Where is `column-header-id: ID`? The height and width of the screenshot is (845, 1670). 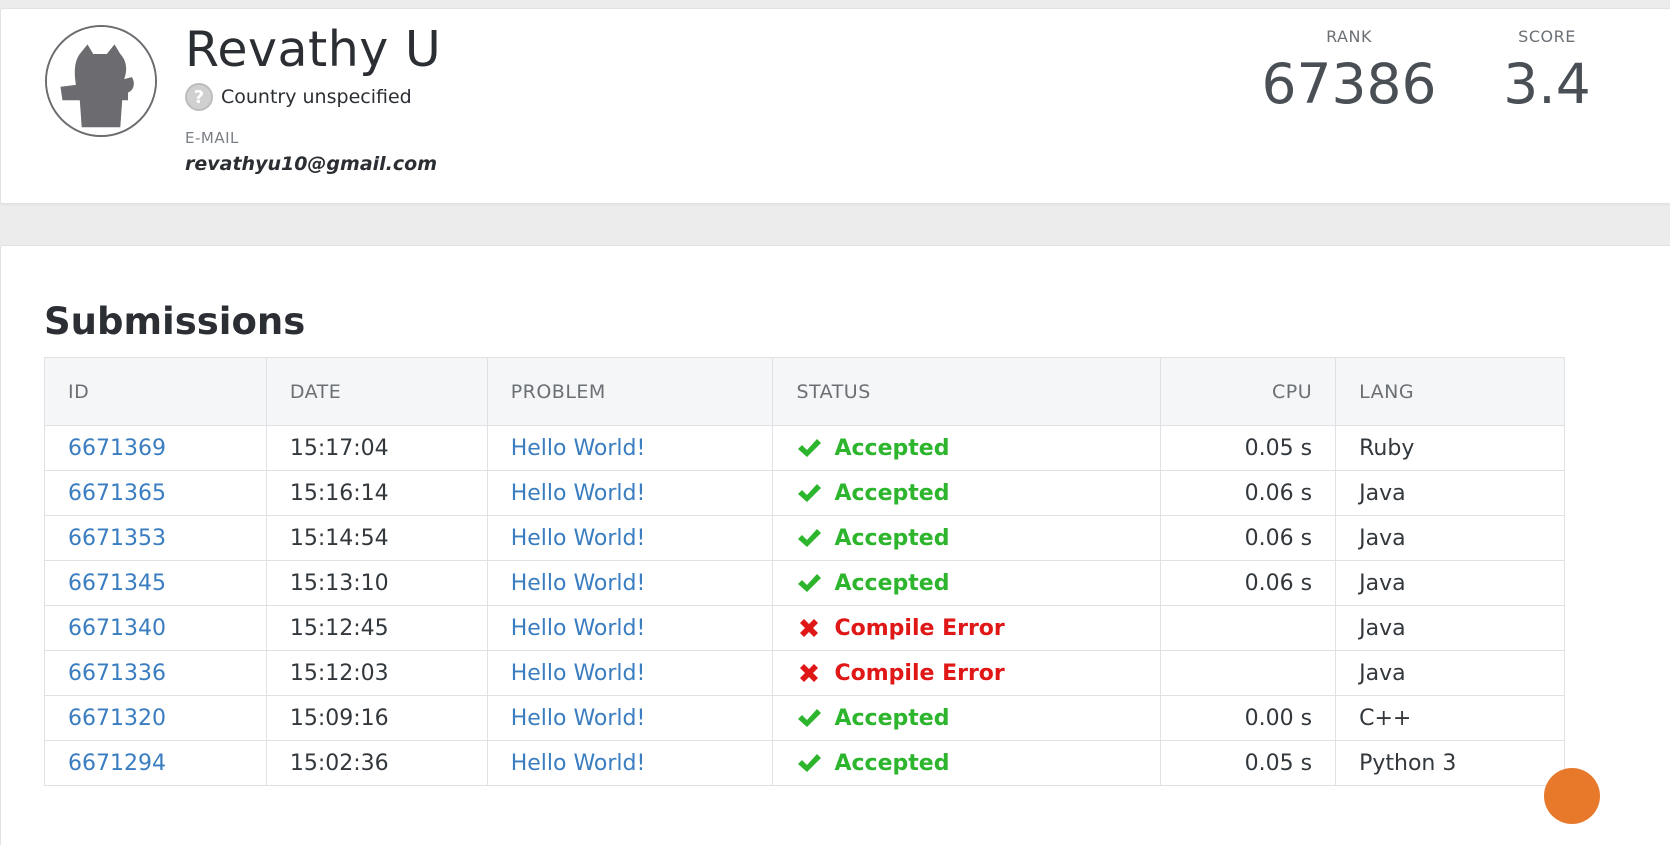 column-header-id: ID is located at coordinates (155, 391).